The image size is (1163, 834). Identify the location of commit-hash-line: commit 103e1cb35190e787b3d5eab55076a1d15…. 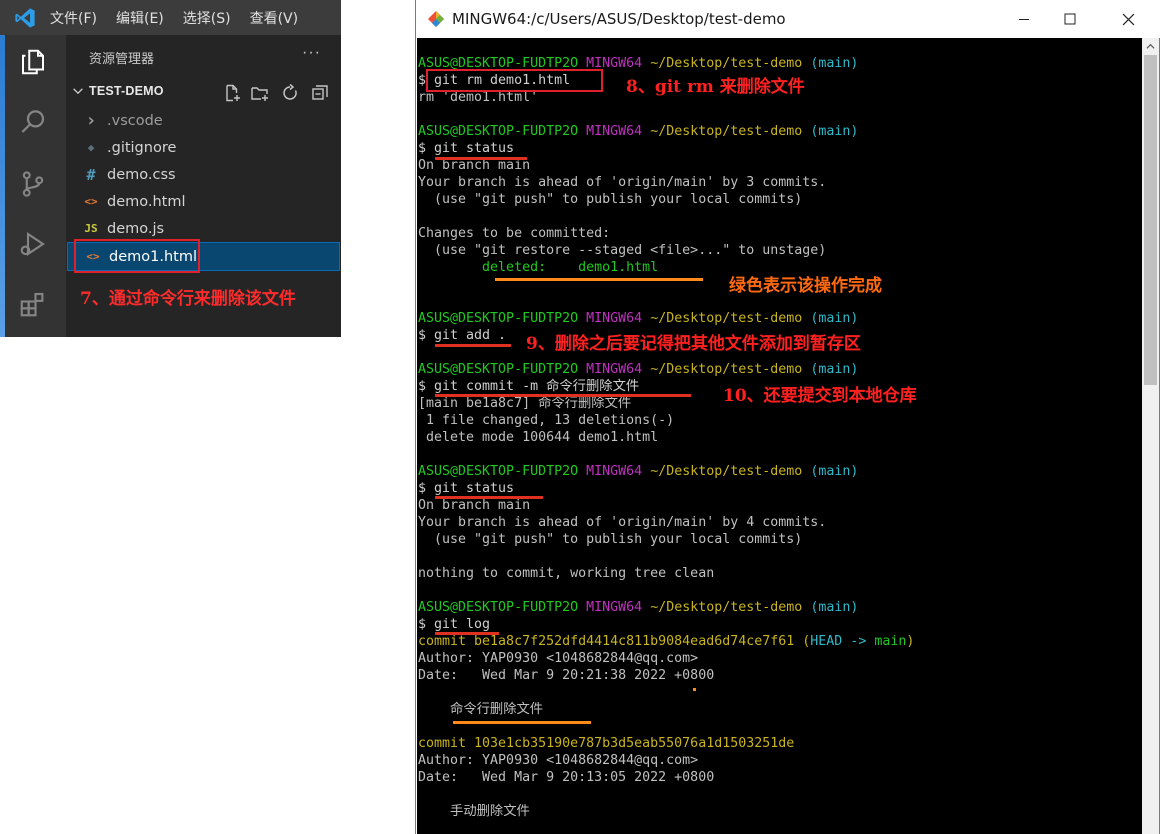
(606, 743).